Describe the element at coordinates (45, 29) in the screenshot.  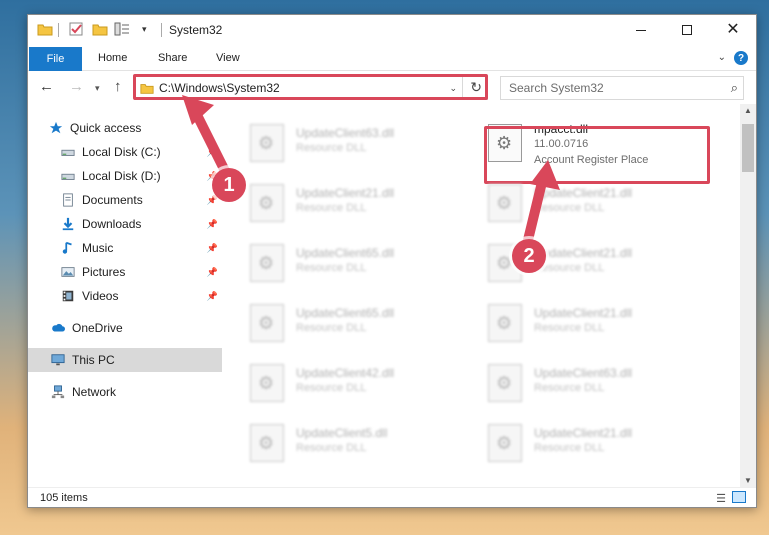
I see `folder-icon` at that location.